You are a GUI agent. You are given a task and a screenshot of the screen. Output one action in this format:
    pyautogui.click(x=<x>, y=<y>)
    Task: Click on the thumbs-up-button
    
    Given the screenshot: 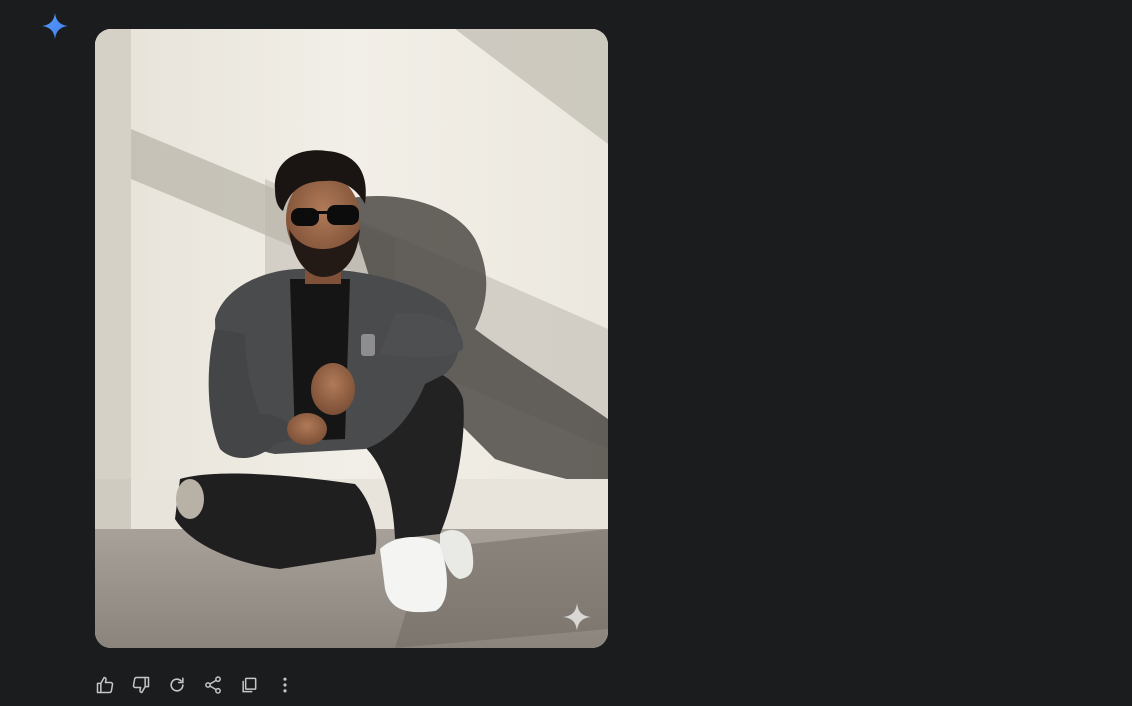 What is the action you would take?
    pyautogui.click(x=105, y=685)
    